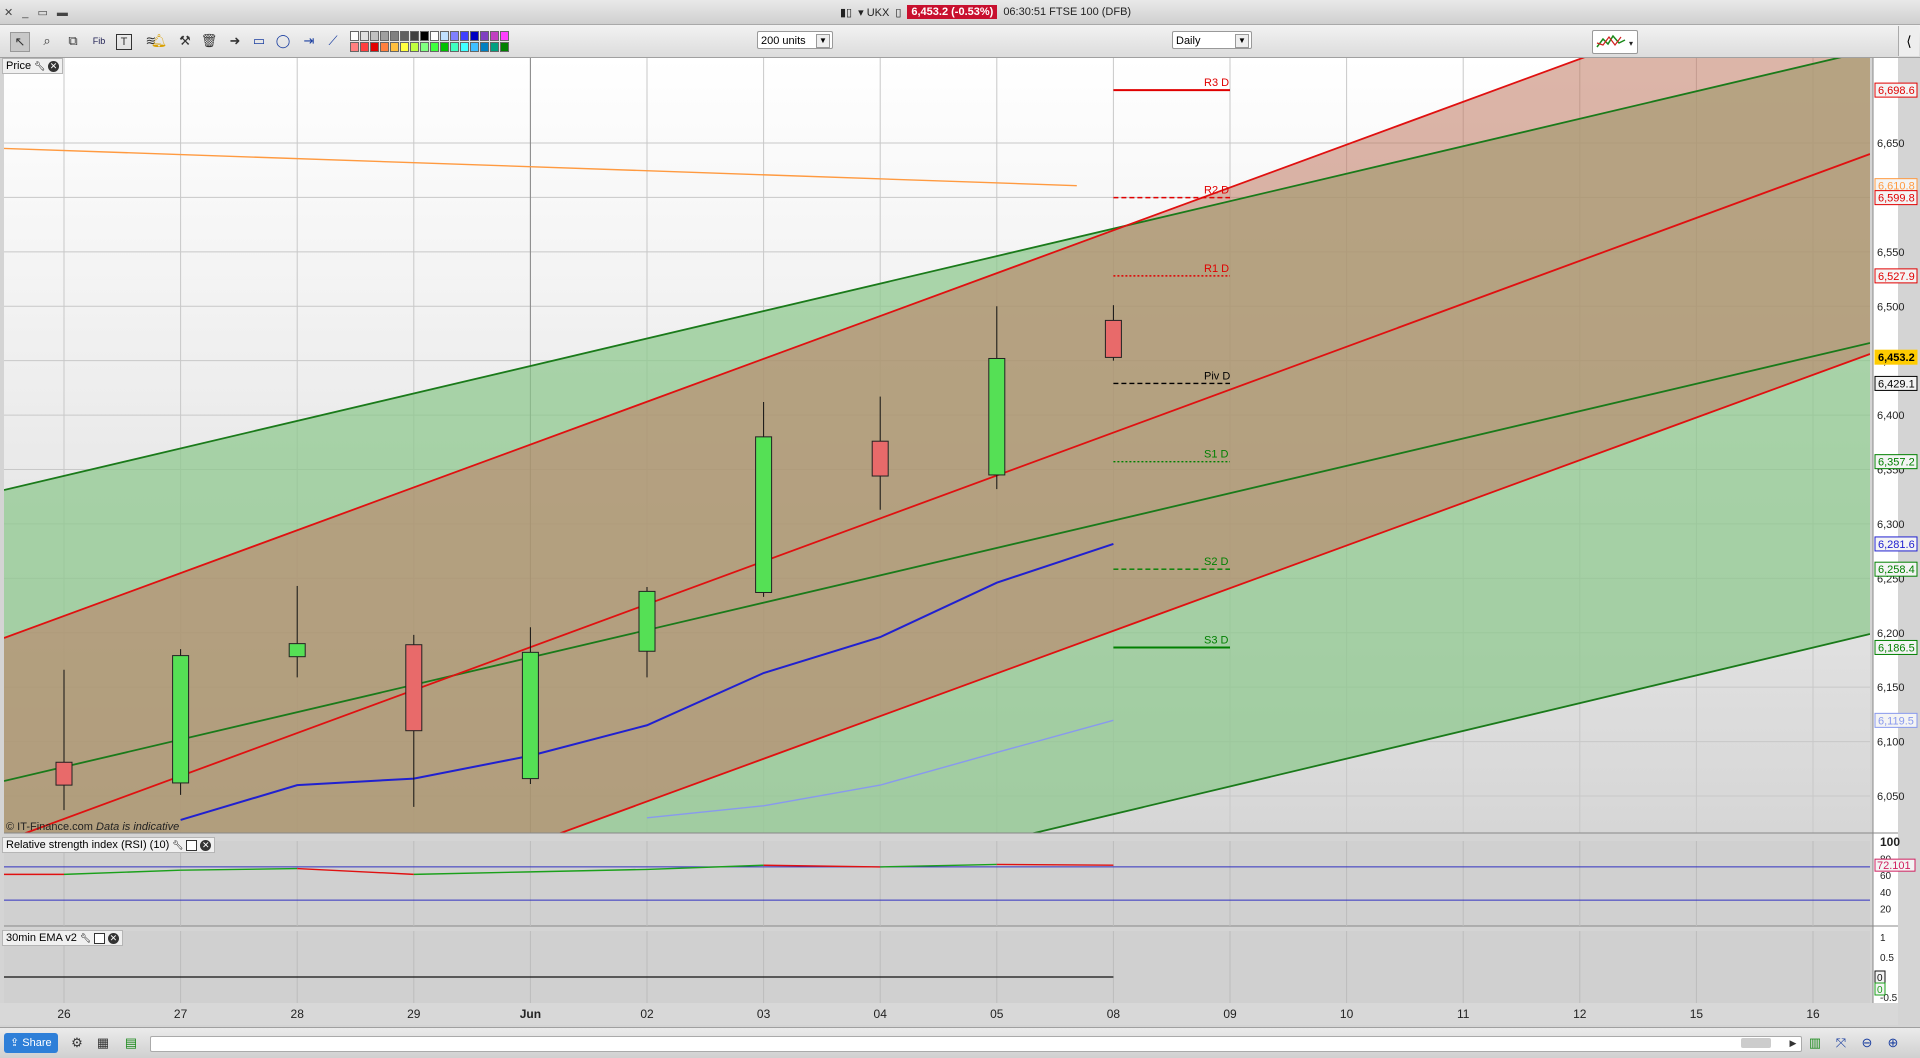  Describe the element at coordinates (181, 1014) in the screenshot. I see `x-axis-tick: 27` at that location.